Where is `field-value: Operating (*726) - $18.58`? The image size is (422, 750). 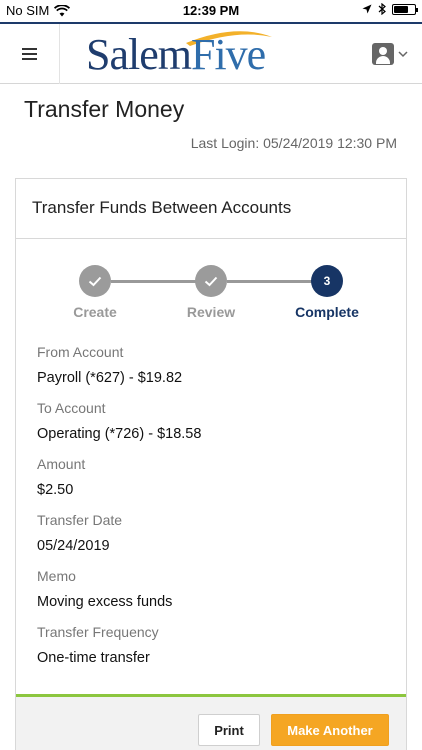 field-value: Operating (*726) - $18.58 is located at coordinates (119, 434).